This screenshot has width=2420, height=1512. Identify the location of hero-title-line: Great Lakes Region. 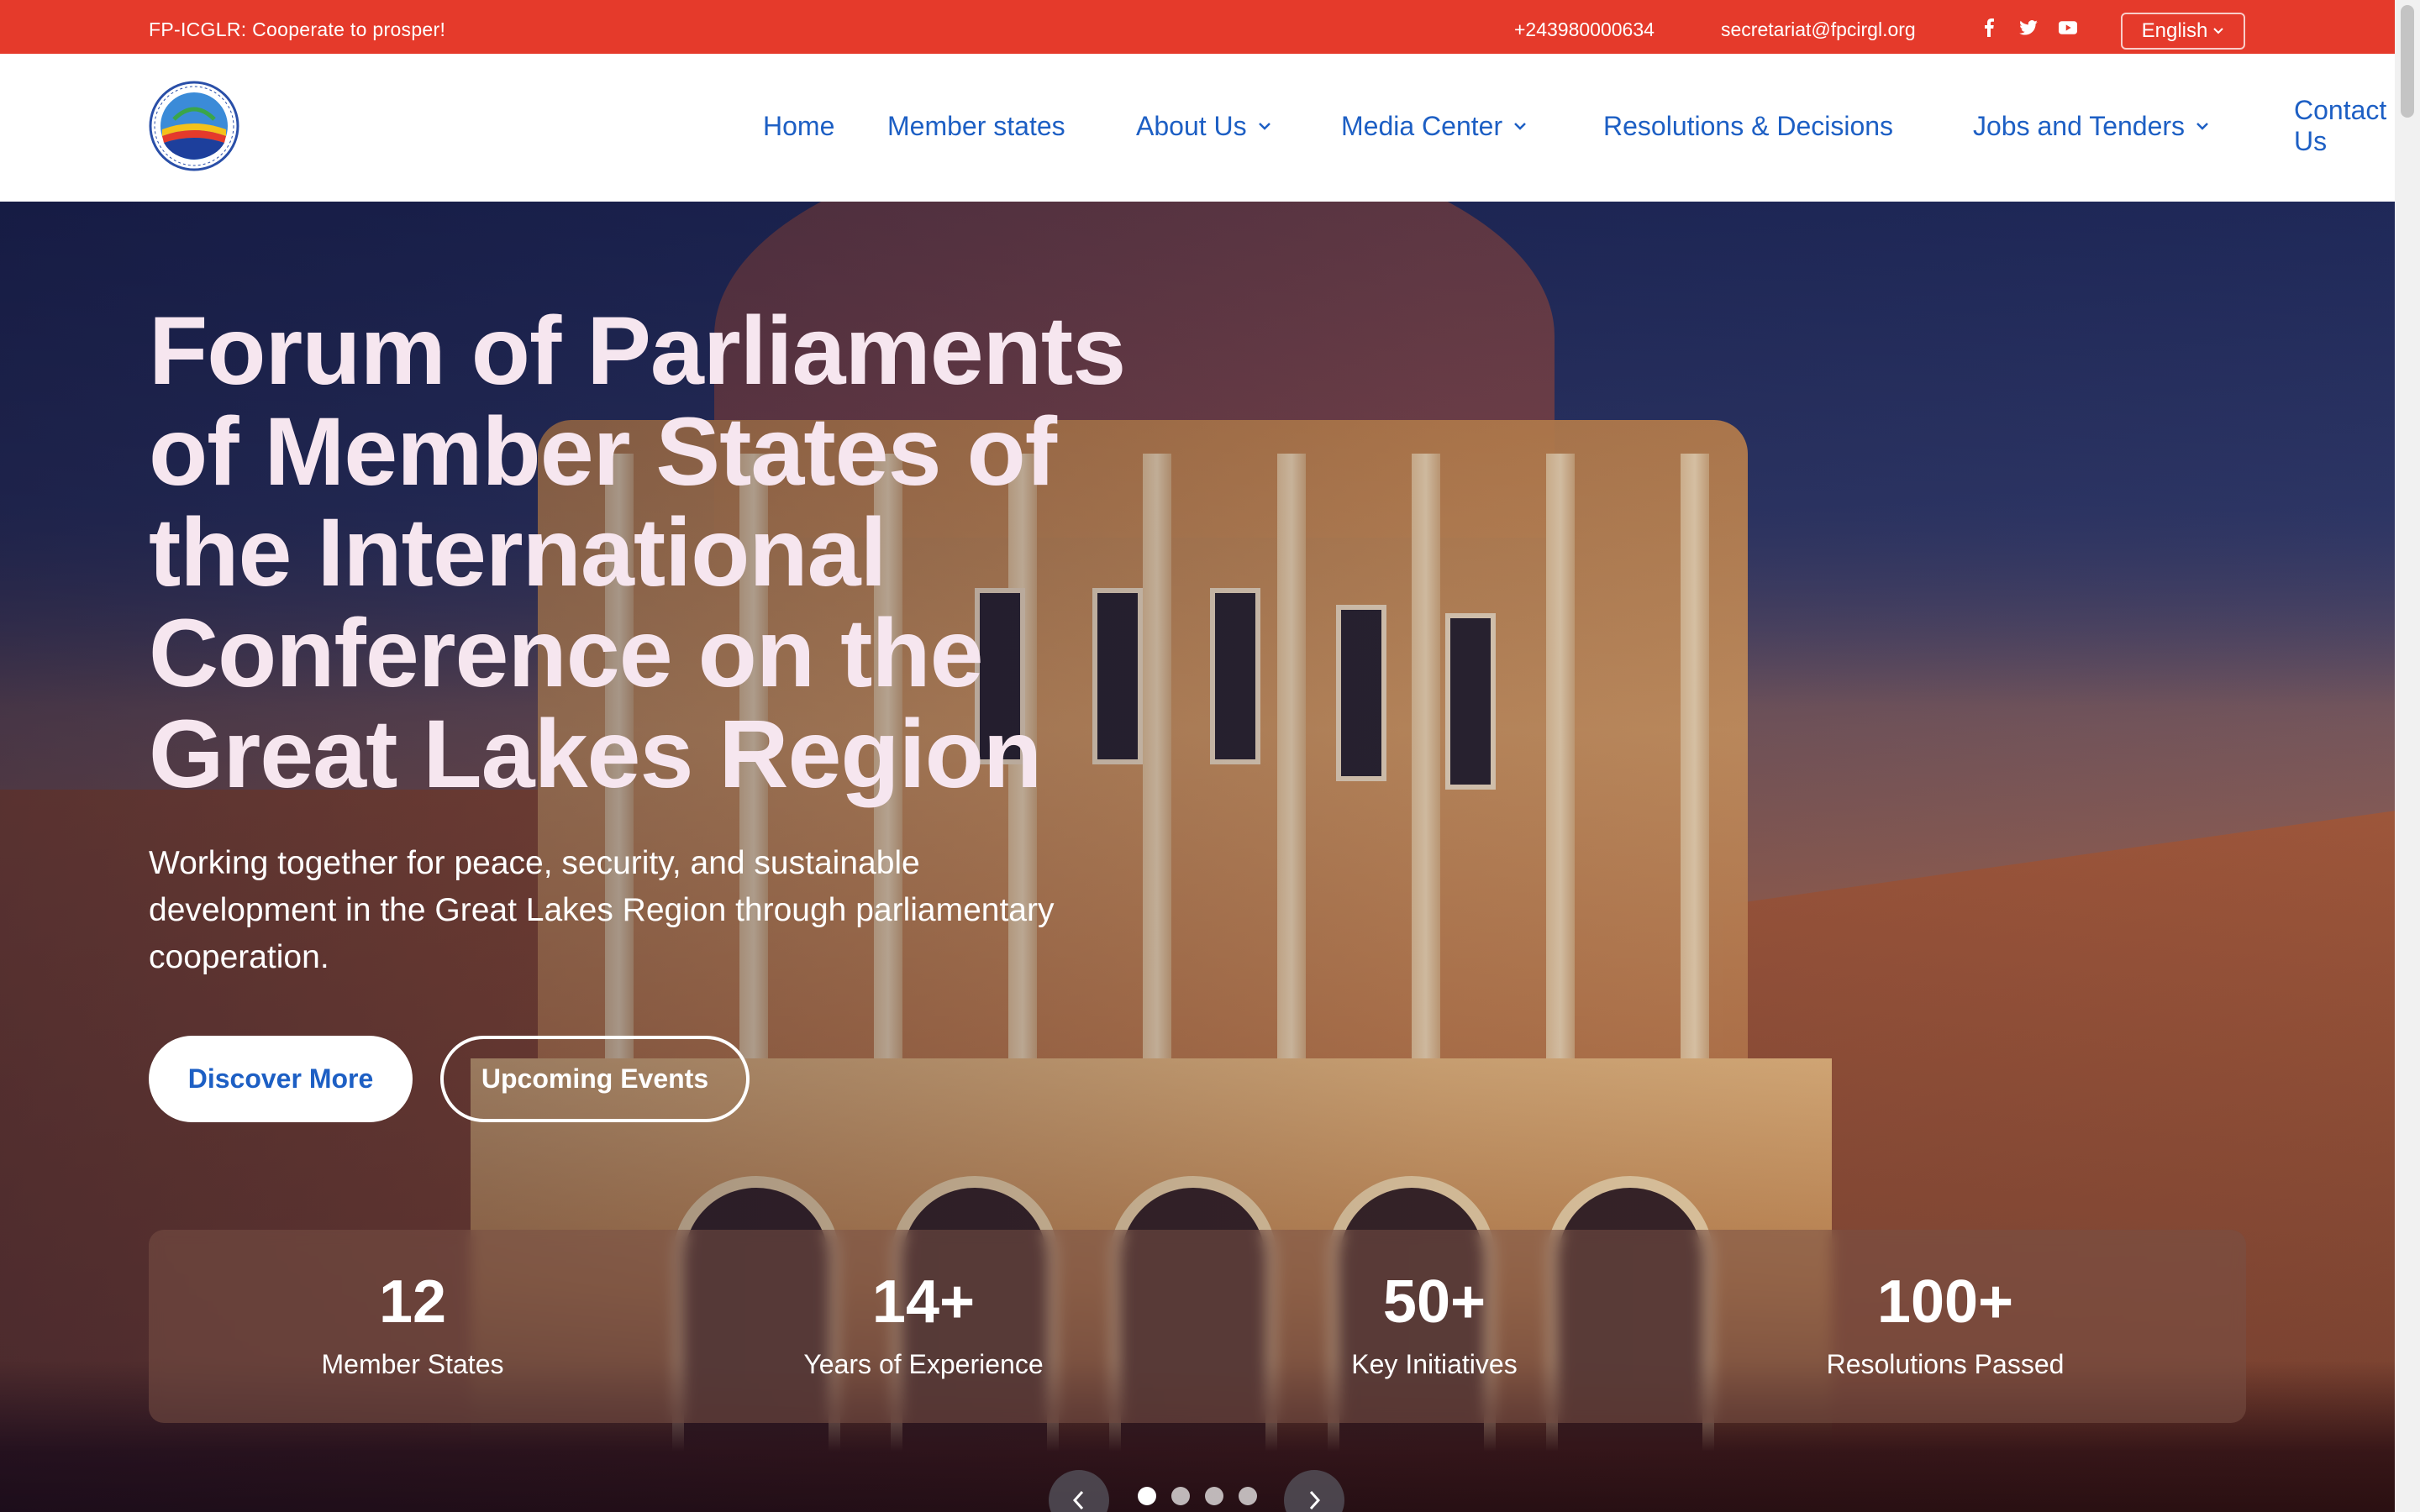
(596, 754).